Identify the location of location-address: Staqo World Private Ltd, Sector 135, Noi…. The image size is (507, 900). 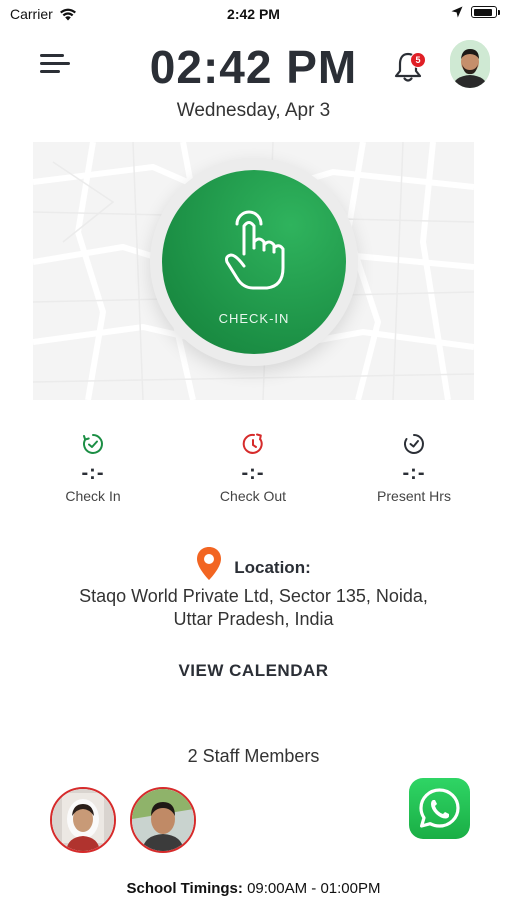
(253, 608).